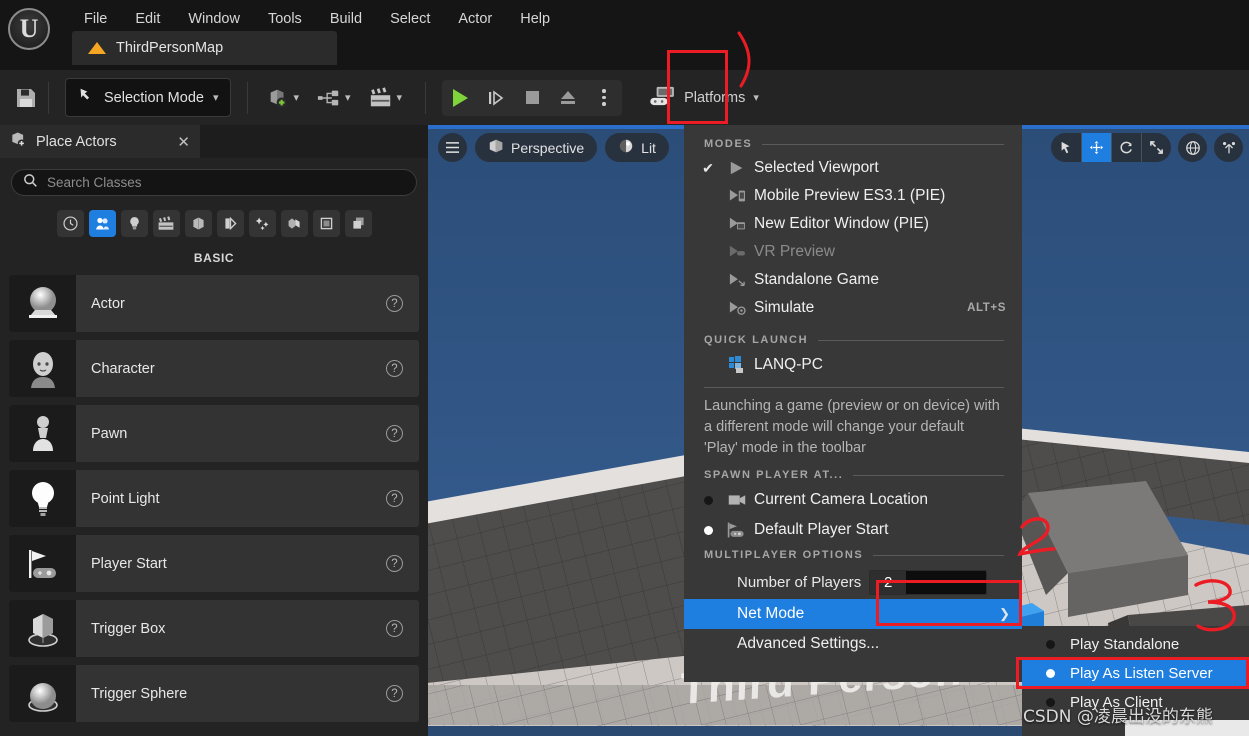 The height and width of the screenshot is (736, 1249). Describe the element at coordinates (850, 195) in the screenshot. I see `menu-item-label: Mobile Preview ES3.1 (PIE)` at that location.